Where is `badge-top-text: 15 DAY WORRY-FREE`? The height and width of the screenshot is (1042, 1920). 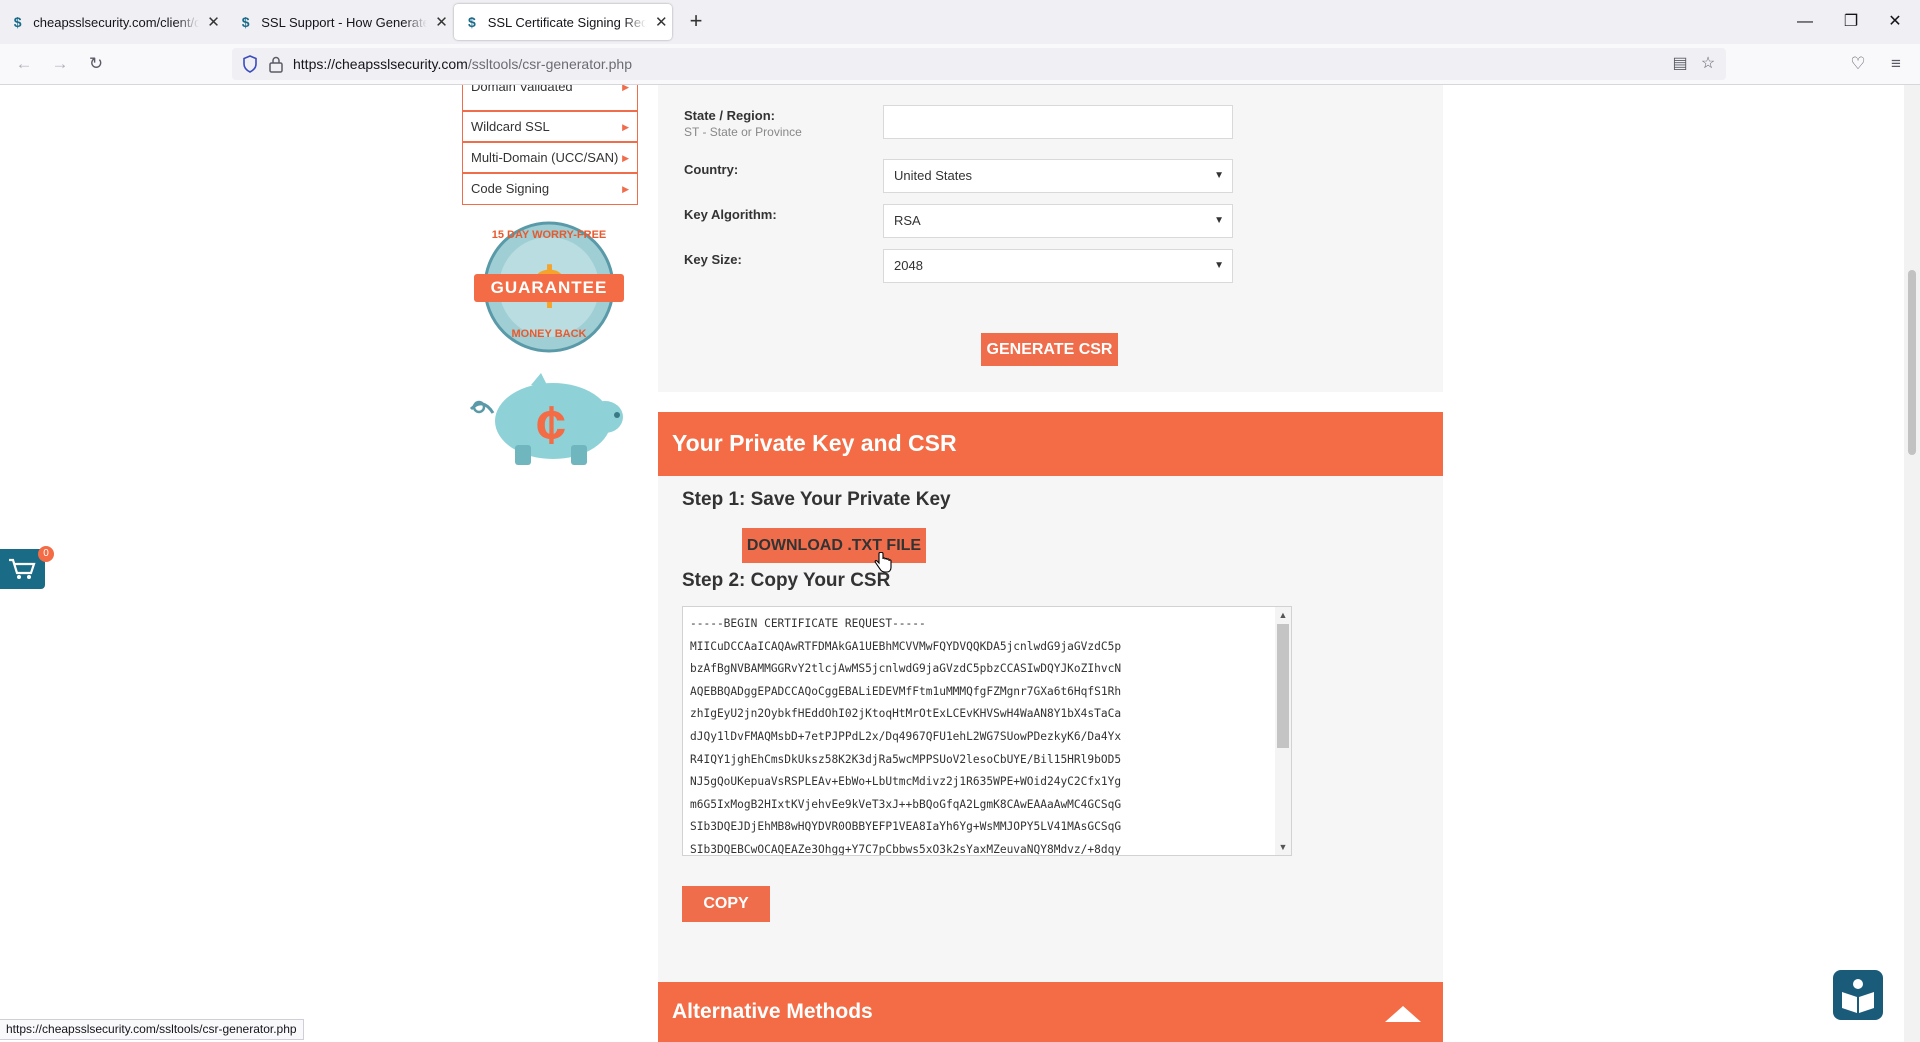 badge-top-text: 15 DAY WORRY-FREE is located at coordinates (549, 235).